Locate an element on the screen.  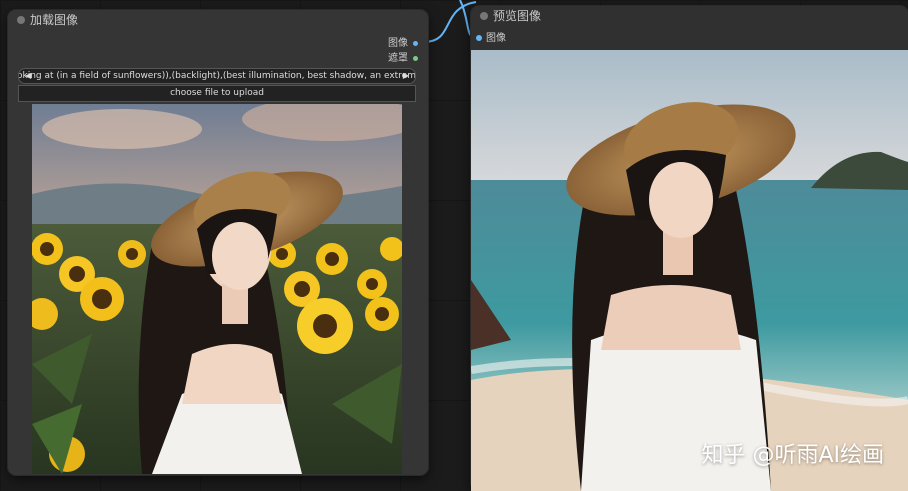
input-socket-icon is located at coordinates (479, 38).